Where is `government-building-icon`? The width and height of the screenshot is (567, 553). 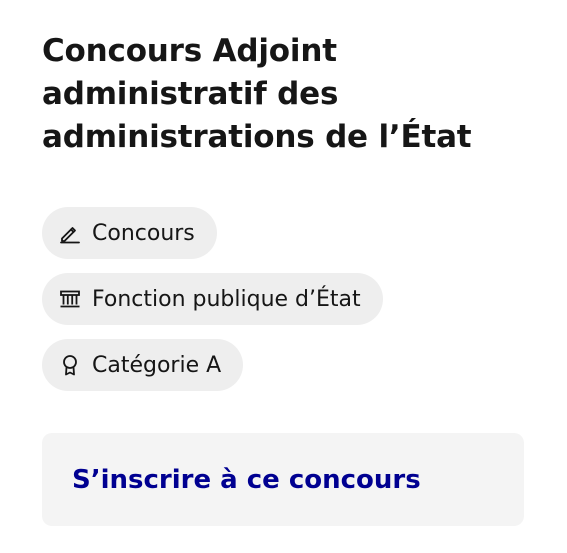
government-building-icon is located at coordinates (70, 299).